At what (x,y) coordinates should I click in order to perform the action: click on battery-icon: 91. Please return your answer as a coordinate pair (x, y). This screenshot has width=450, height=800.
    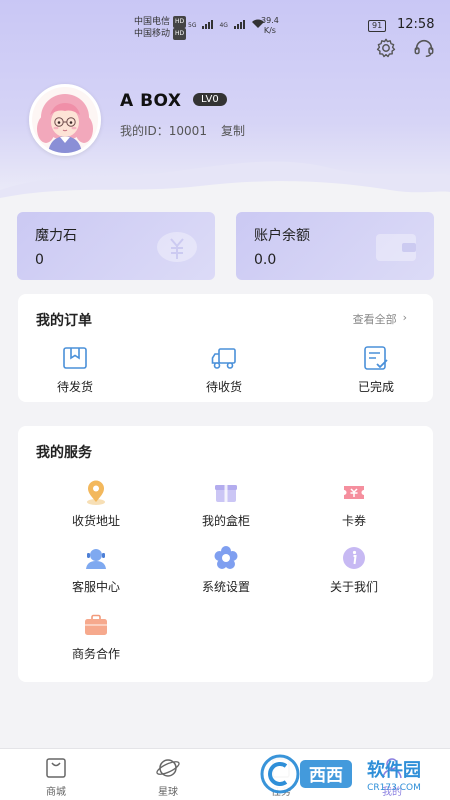
    Looking at the image, I should click on (377, 26).